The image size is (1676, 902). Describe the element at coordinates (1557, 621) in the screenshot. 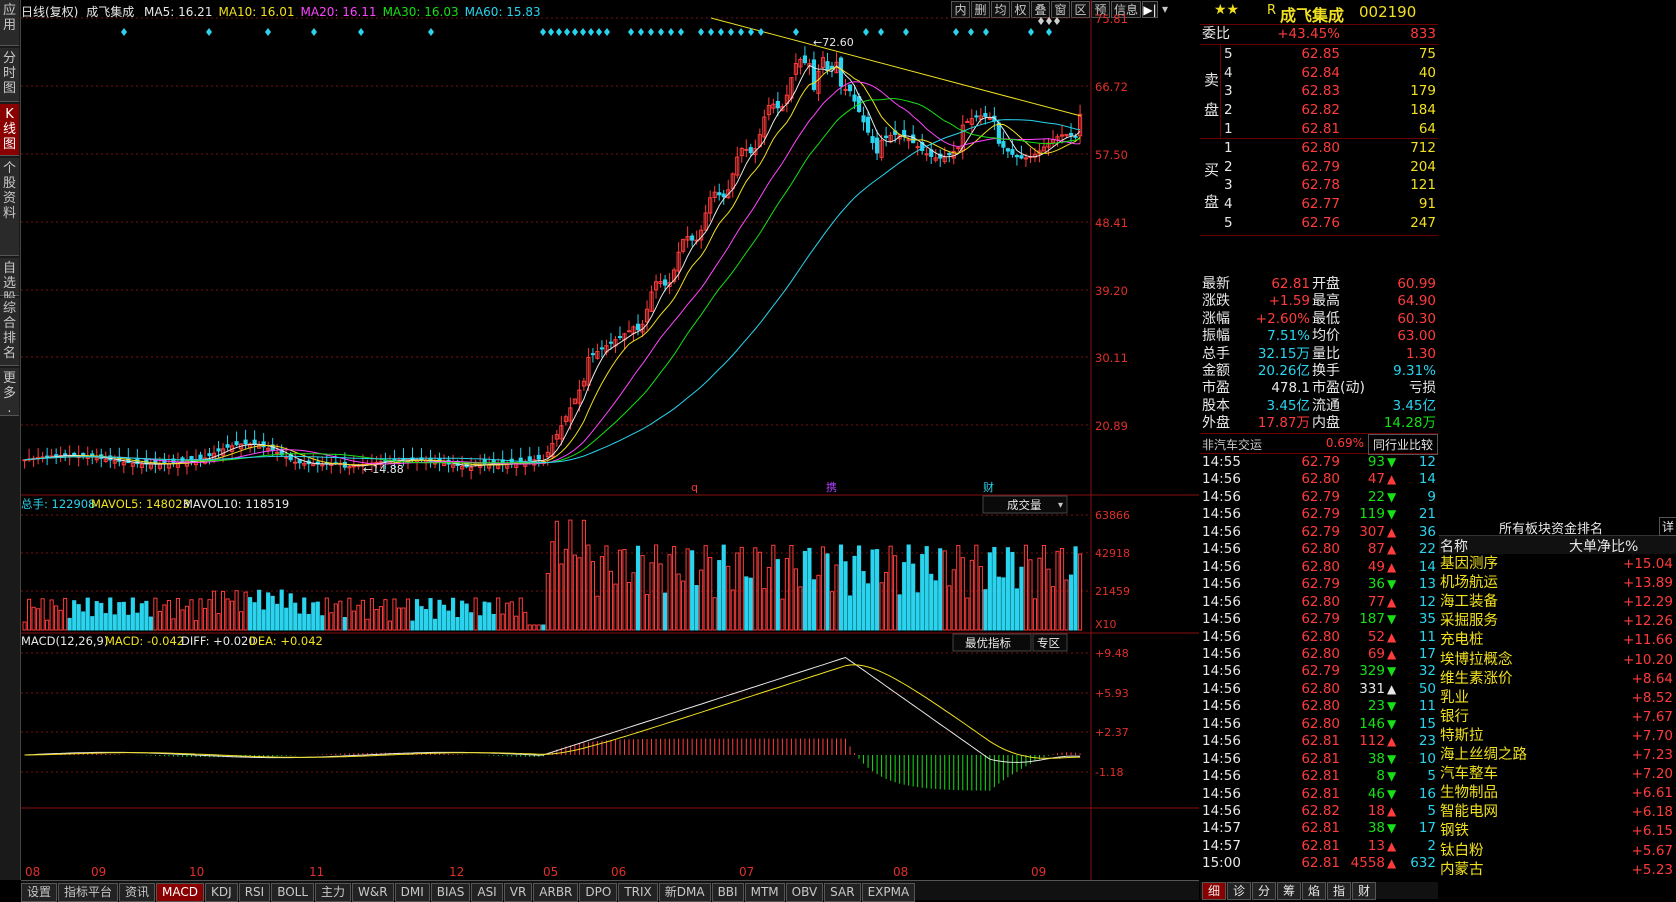

I see `fund-rank-row: 采掘服务 +12.26` at that location.